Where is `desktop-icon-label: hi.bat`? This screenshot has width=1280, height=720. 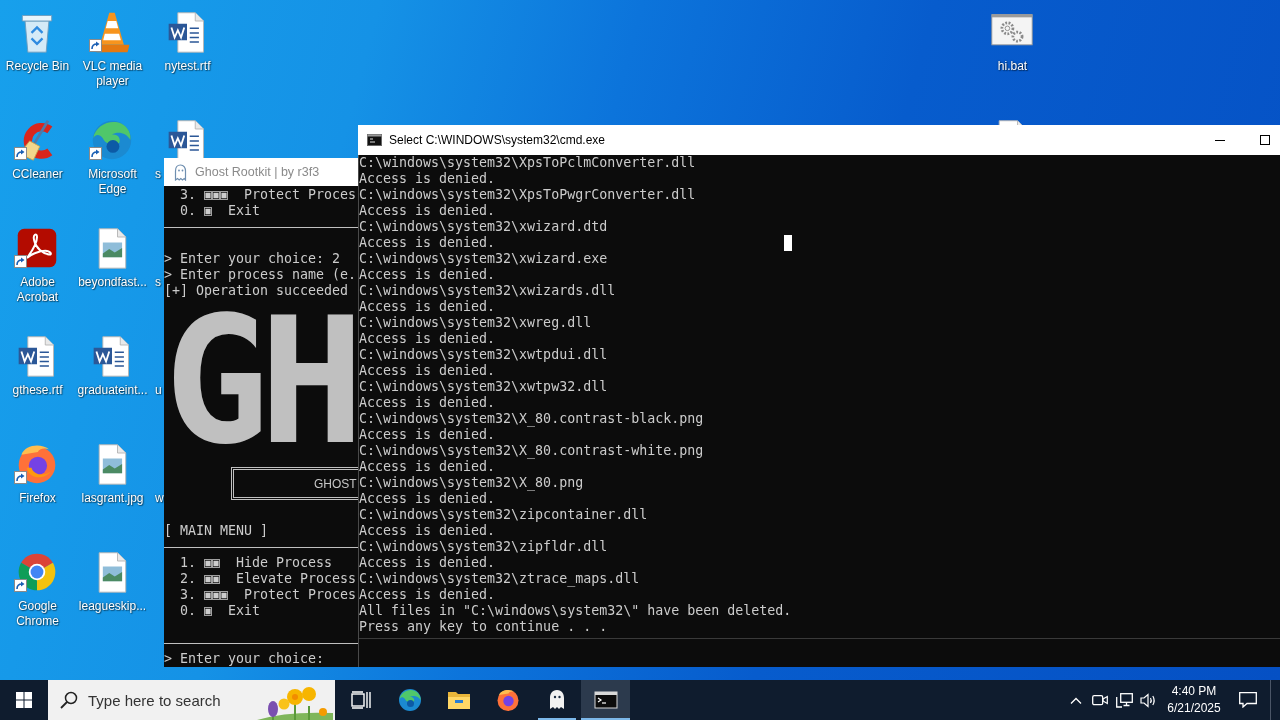
desktop-icon-label: hi.bat is located at coordinates (1012, 66).